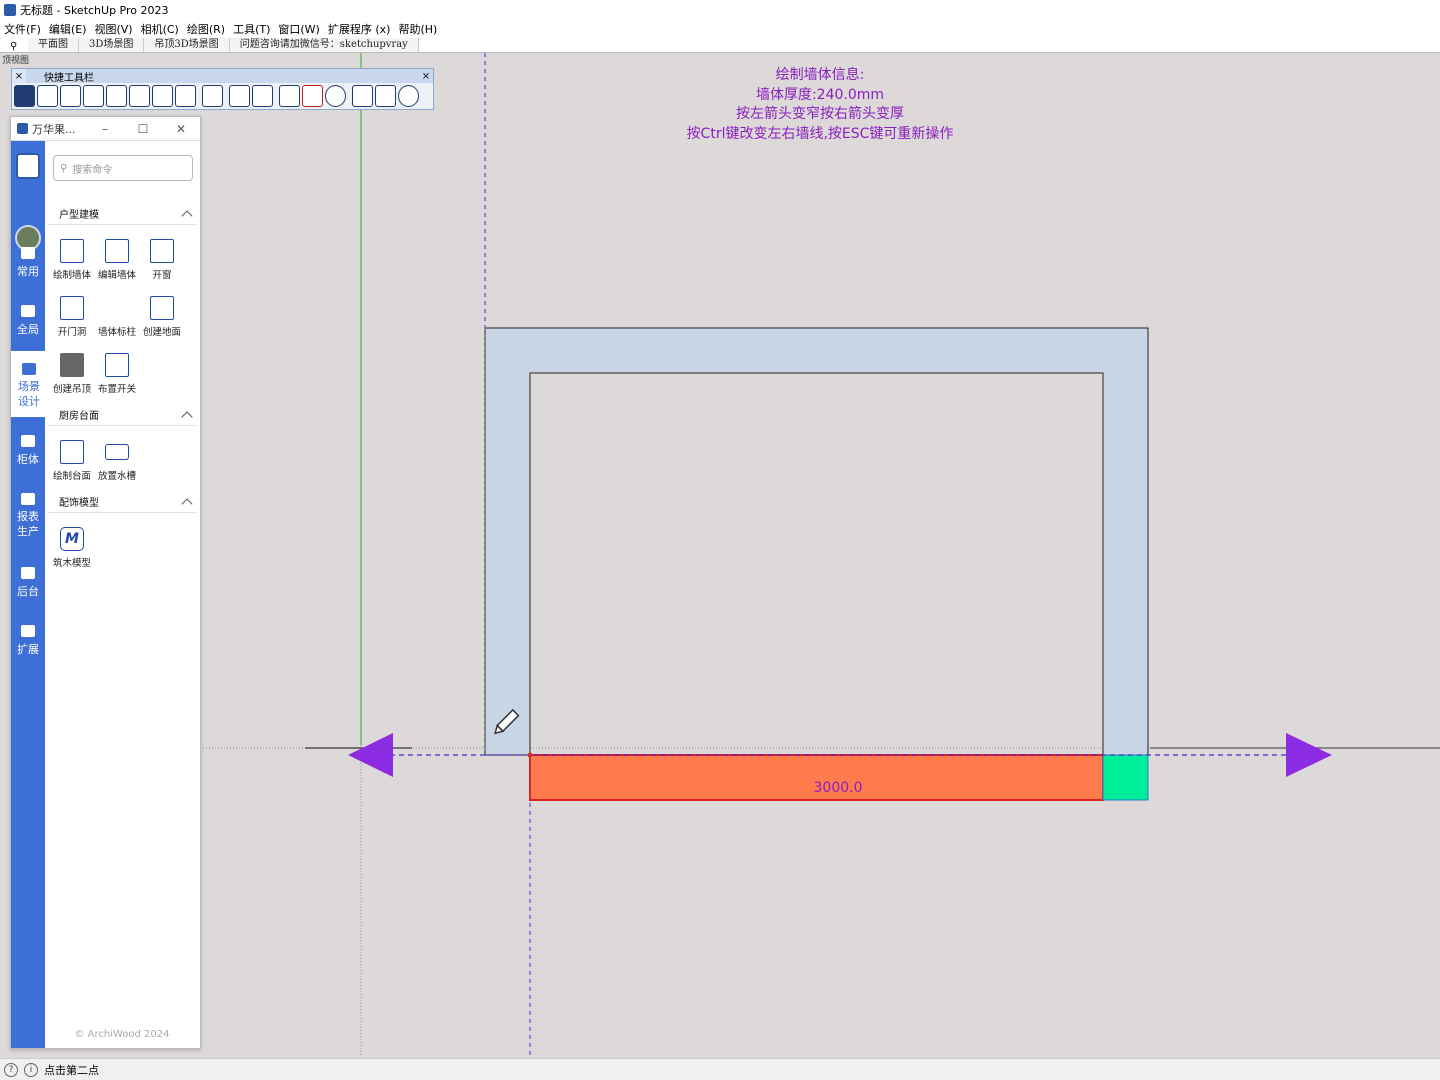 Image resolution: width=1440 pixels, height=1080 pixels. I want to click on menu-help: 帮助(H), so click(417, 29).